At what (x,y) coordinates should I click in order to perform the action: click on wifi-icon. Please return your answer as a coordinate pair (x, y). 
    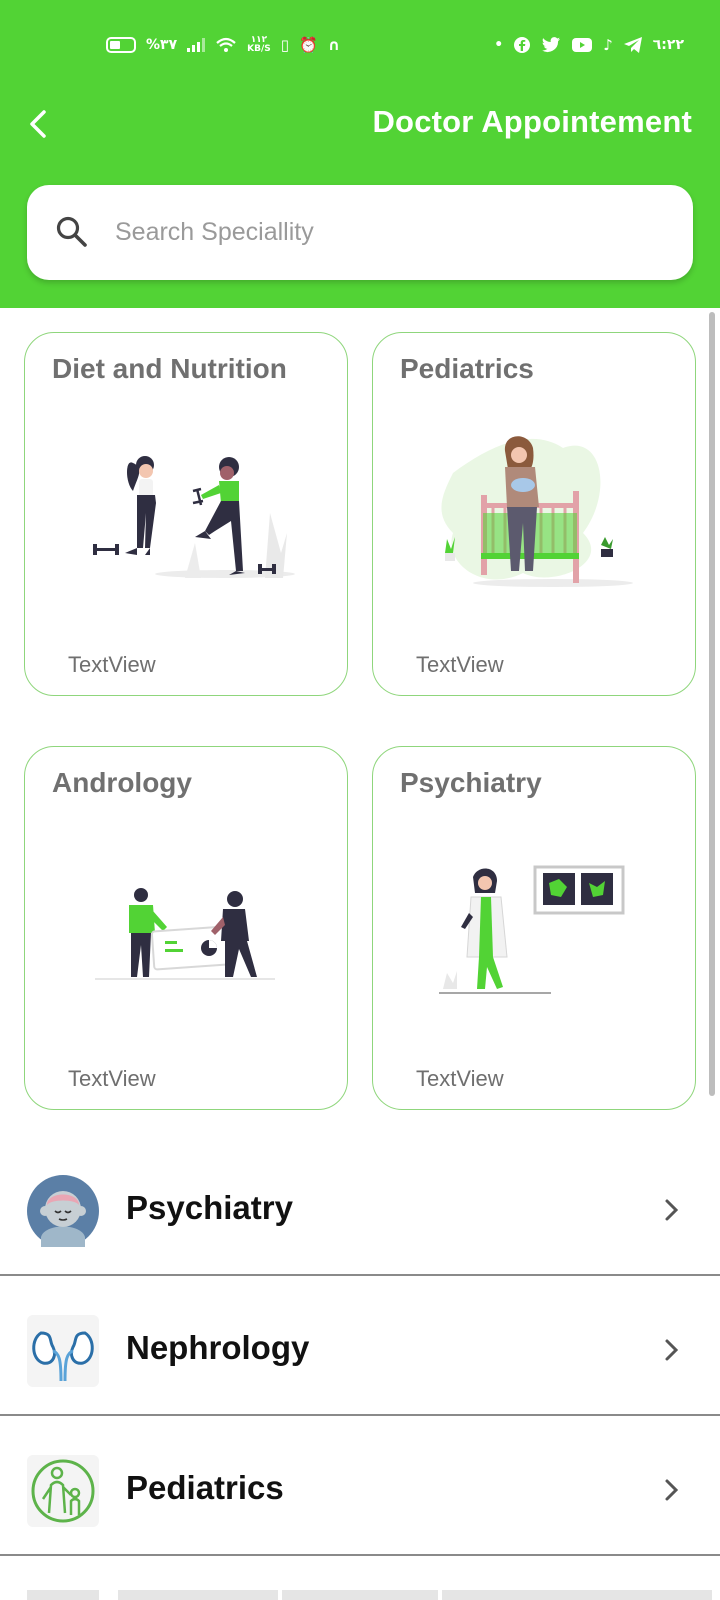
    Looking at the image, I should click on (226, 44).